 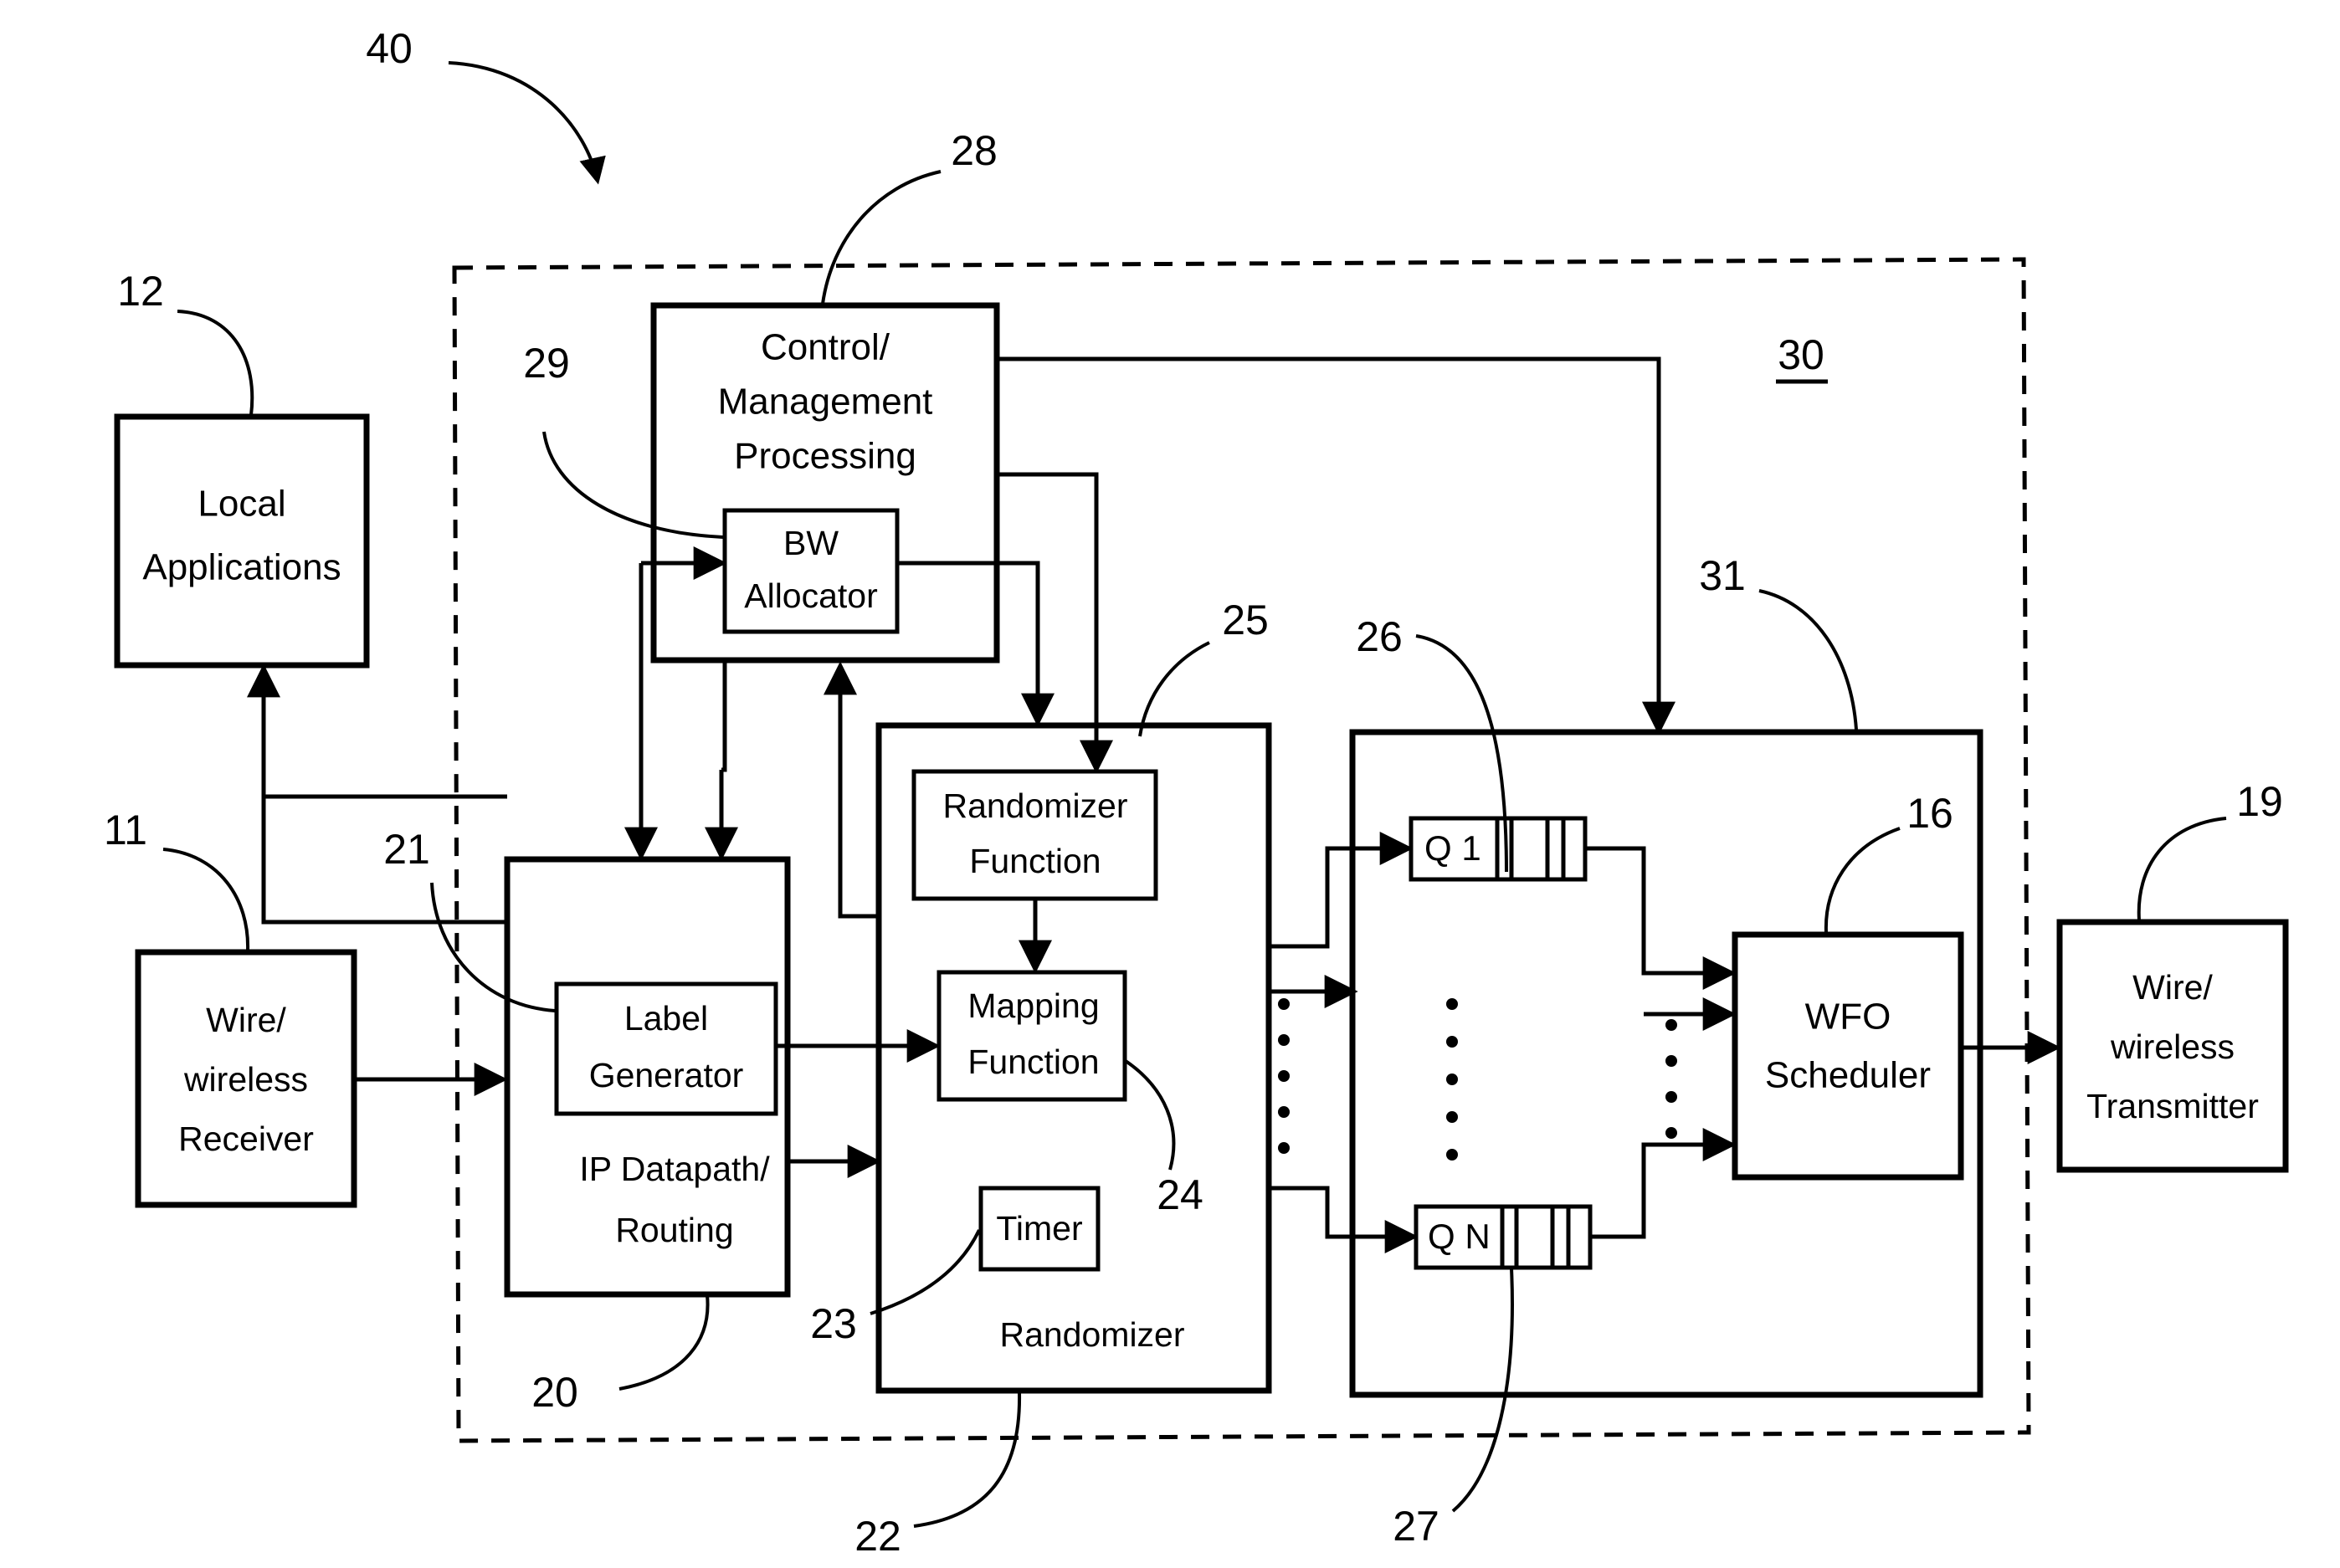 What do you see at coordinates (389, 48) in the screenshot?
I see `ref-numeral-40: 40` at bounding box center [389, 48].